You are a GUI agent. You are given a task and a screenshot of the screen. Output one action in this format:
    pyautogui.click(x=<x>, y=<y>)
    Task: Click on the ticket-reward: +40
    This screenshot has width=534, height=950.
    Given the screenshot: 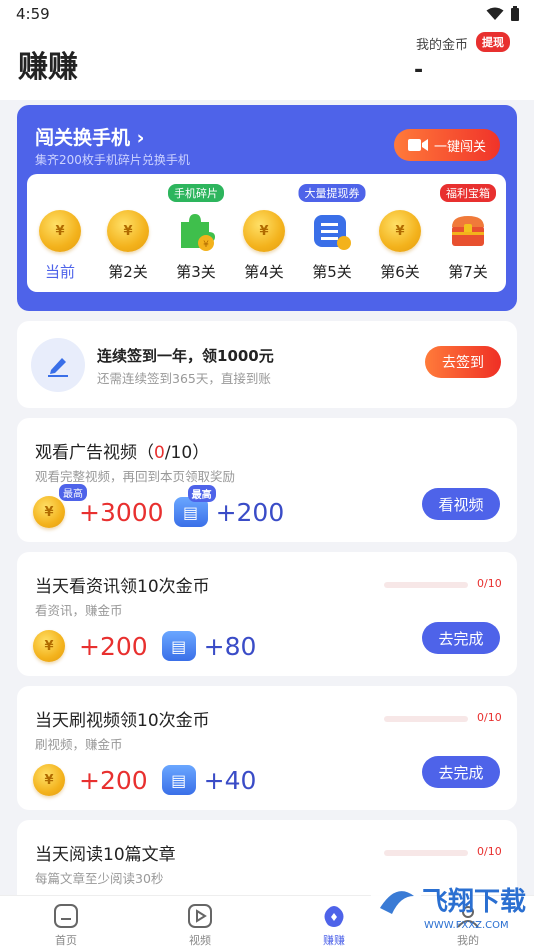 What is the action you would take?
    pyautogui.click(x=230, y=780)
    